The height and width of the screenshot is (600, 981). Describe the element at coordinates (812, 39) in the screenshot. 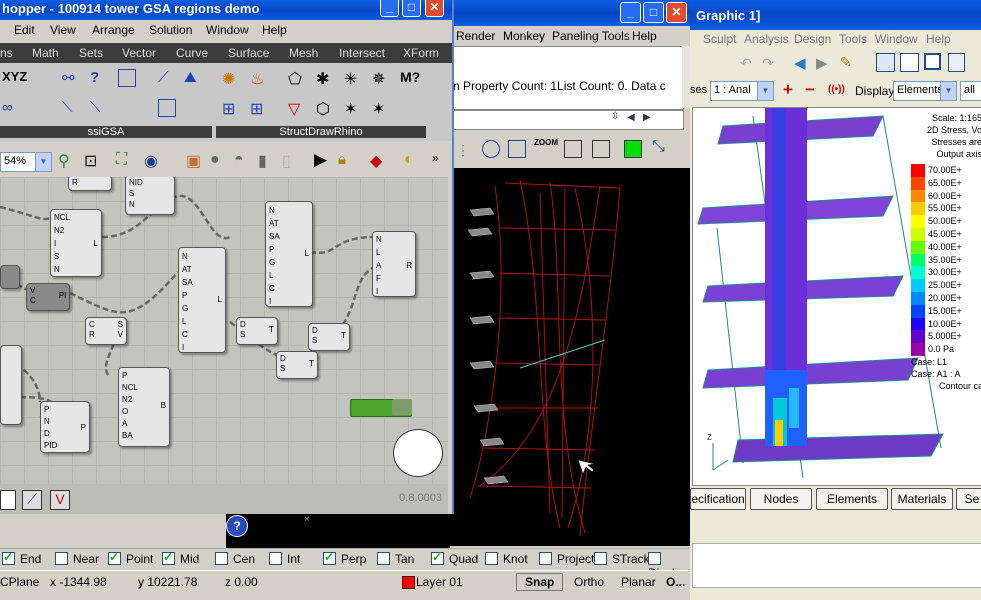

I see `gsa-menu-design: Design` at that location.